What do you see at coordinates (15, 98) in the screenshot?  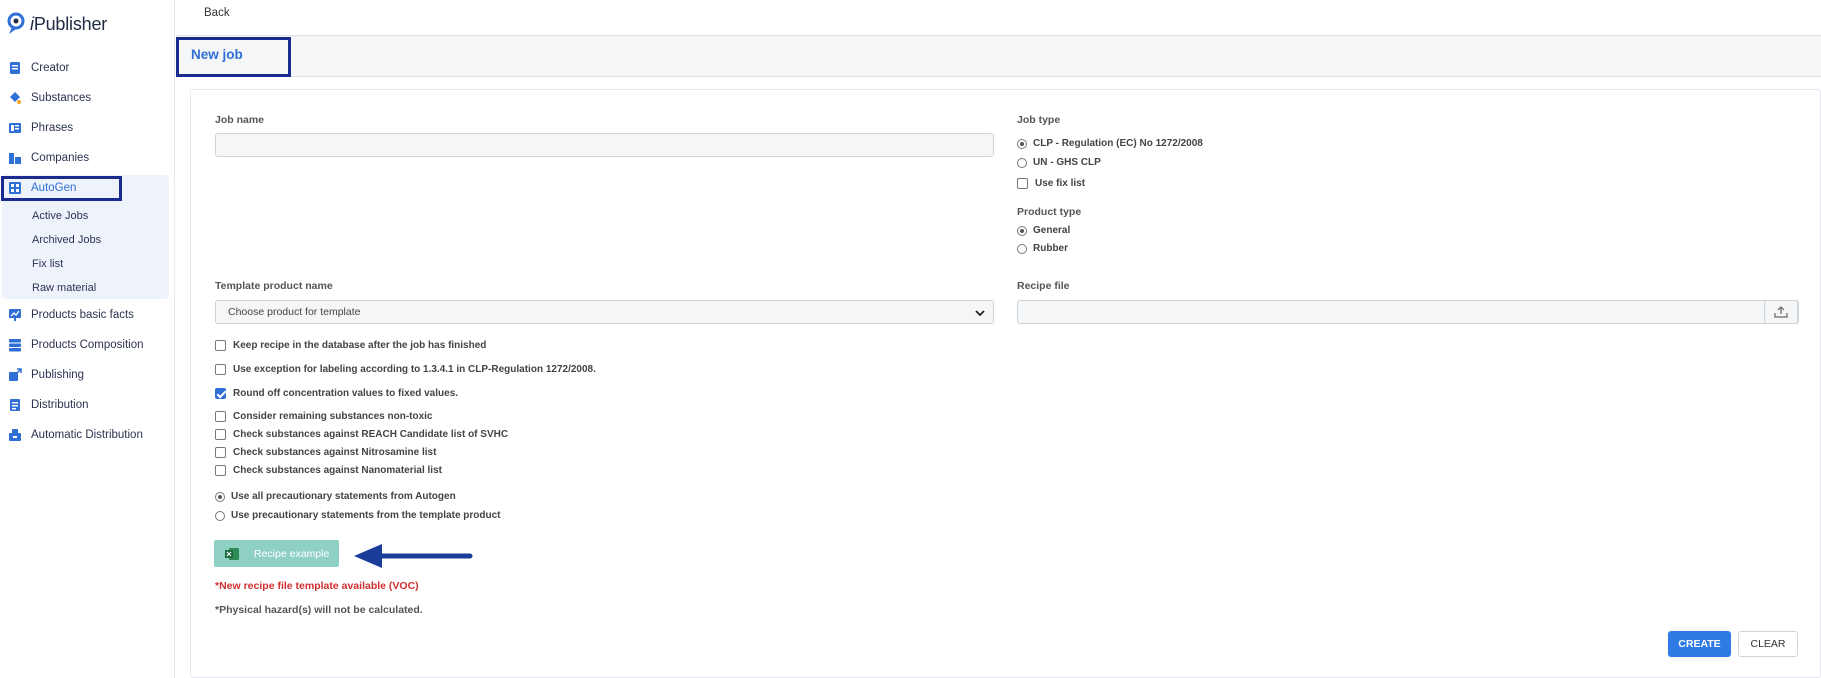 I see `substances-icon` at bounding box center [15, 98].